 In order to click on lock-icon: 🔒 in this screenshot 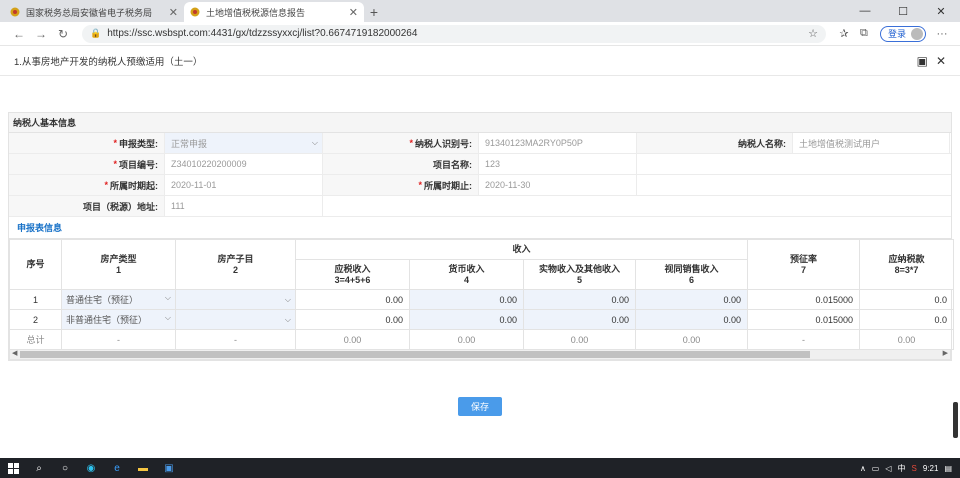, I will do `click(96, 33)`.